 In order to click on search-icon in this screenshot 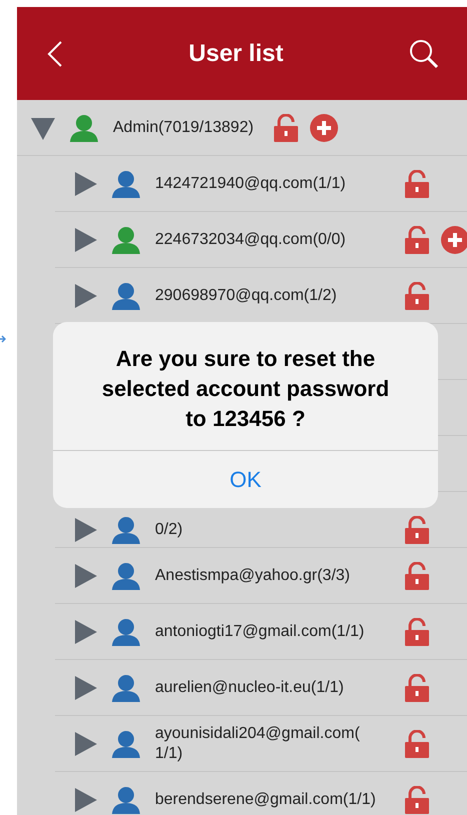, I will do `click(424, 53)`.